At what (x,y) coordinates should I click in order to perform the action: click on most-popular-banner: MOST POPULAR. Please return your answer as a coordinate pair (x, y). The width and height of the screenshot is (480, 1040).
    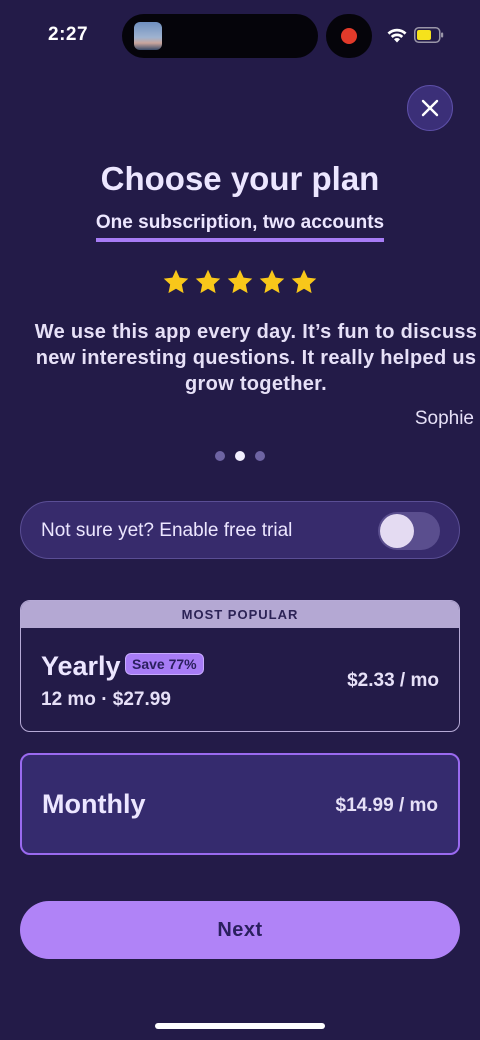
    Looking at the image, I should click on (240, 614).